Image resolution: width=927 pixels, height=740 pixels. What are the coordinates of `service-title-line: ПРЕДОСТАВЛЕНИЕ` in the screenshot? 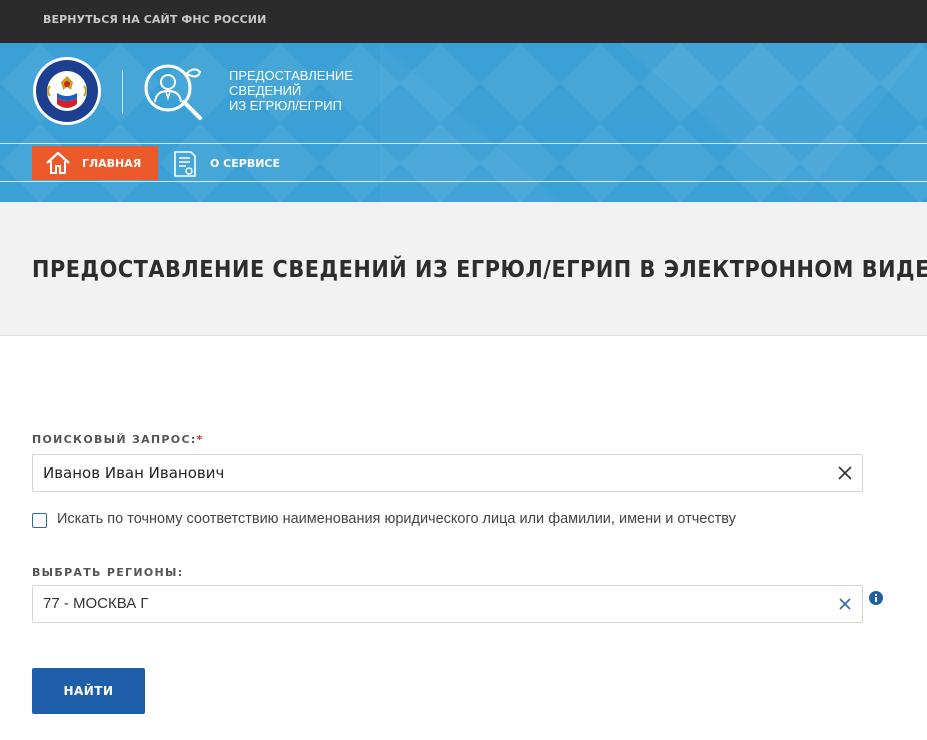 It's located at (291, 75).